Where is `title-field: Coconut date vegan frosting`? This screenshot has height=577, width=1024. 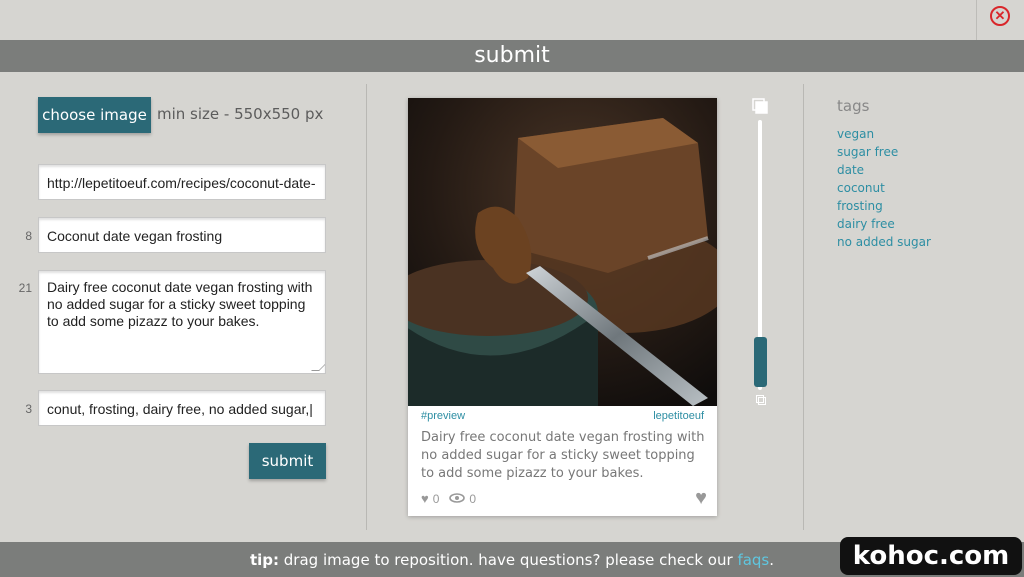 title-field: Coconut date vegan frosting is located at coordinates (182, 235).